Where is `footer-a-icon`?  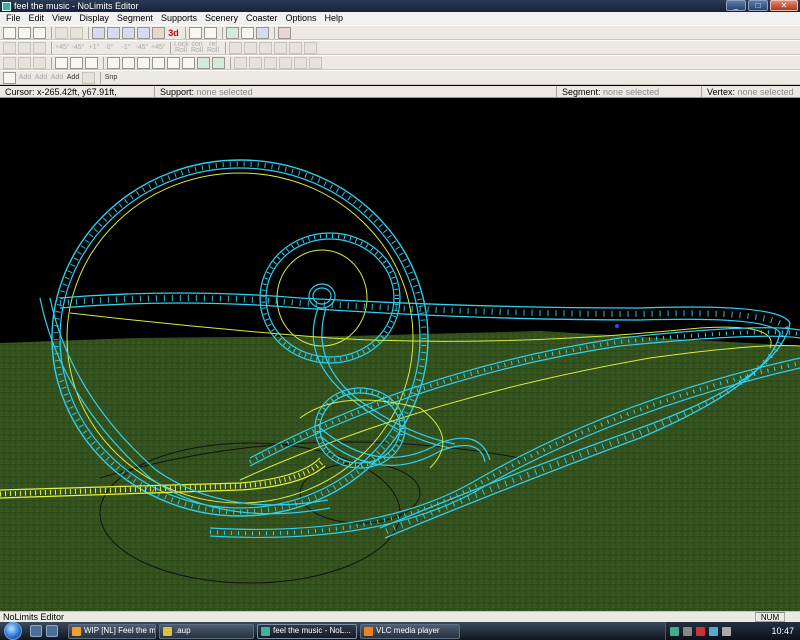
footer-a-icon is located at coordinates (240, 62).